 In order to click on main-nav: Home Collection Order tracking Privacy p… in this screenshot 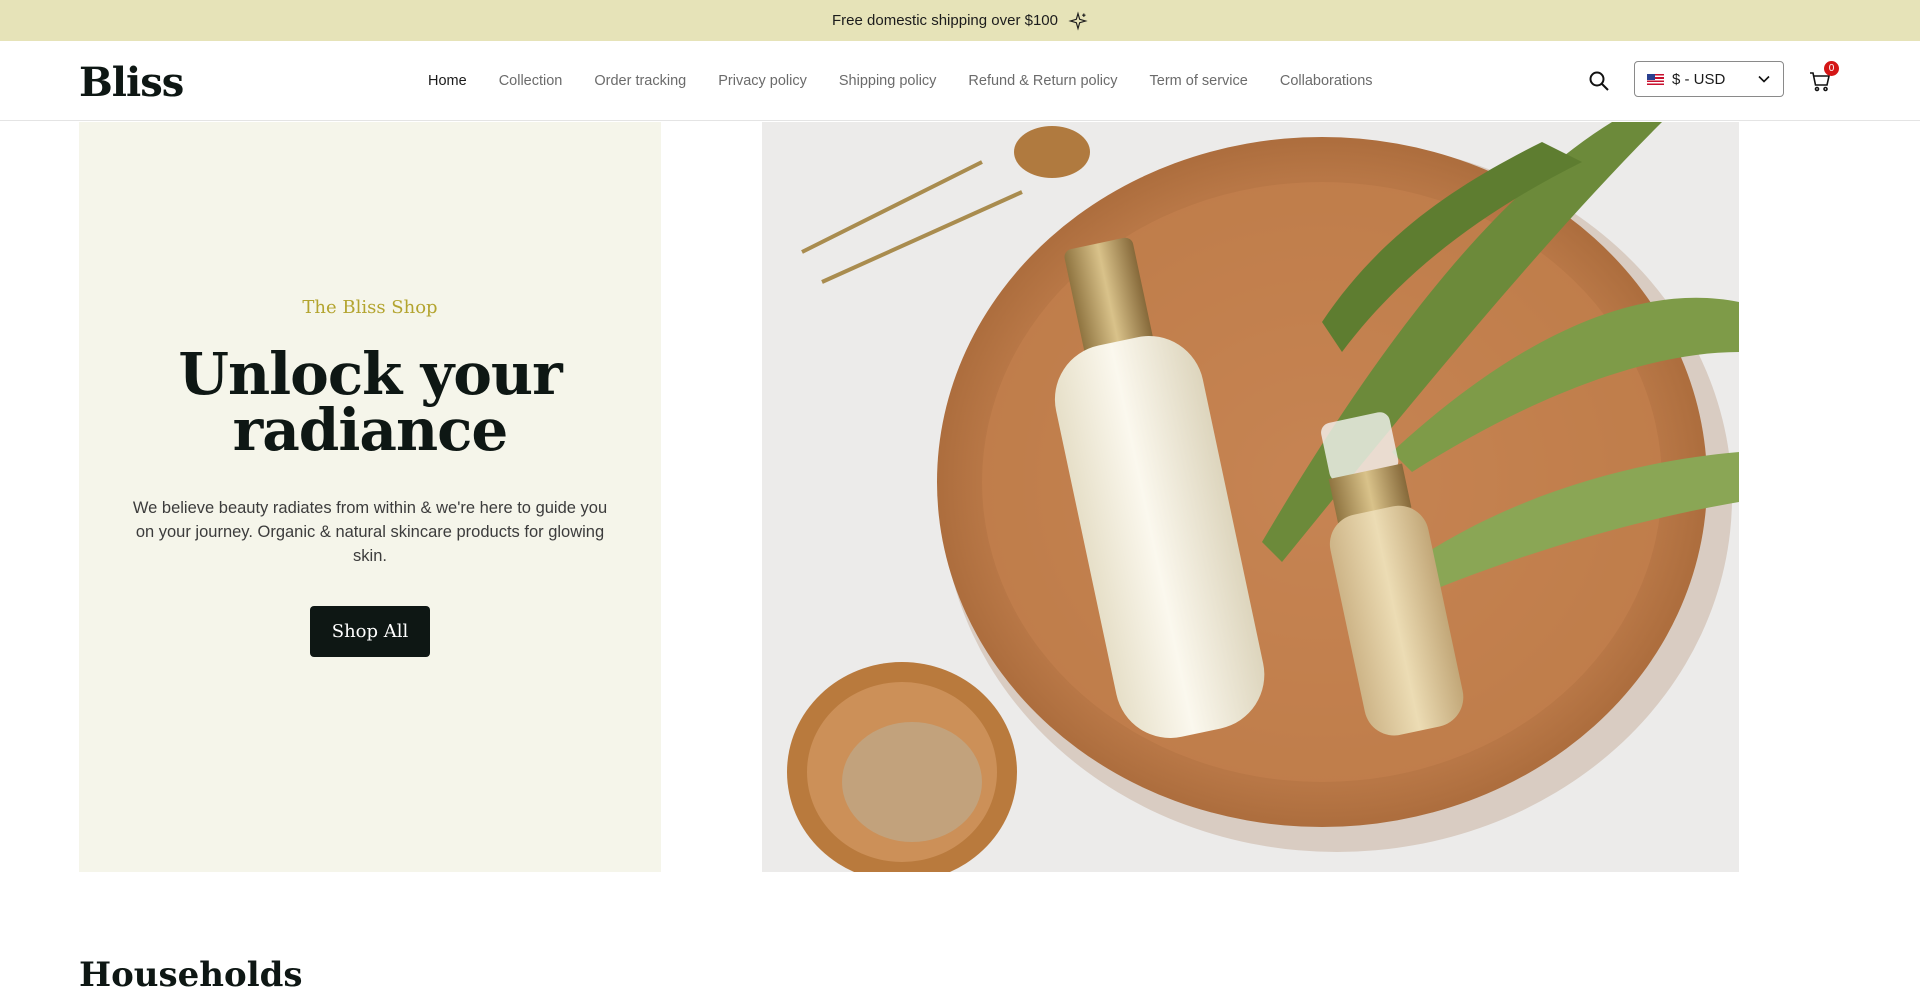, I will do `click(900, 81)`.